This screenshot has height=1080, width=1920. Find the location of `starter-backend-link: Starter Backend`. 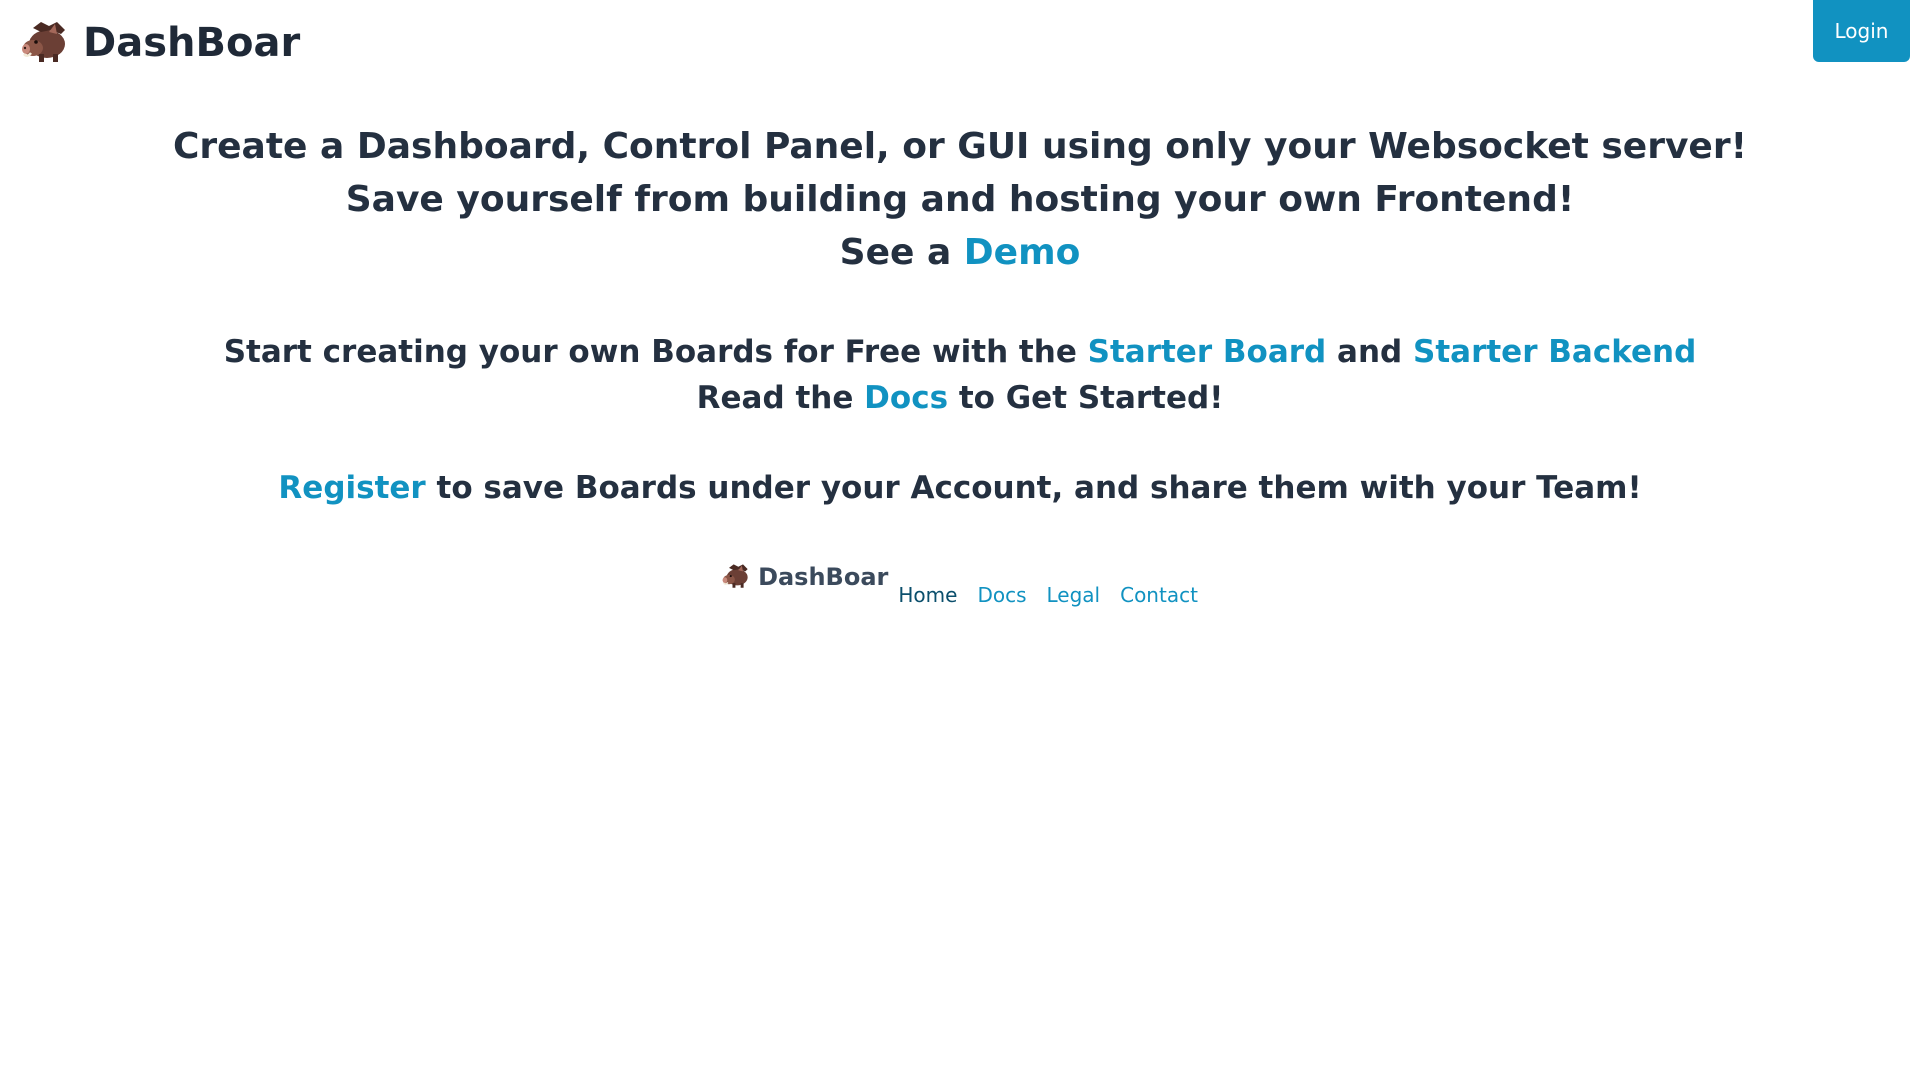

starter-backend-link: Starter Backend is located at coordinates (1554, 352).